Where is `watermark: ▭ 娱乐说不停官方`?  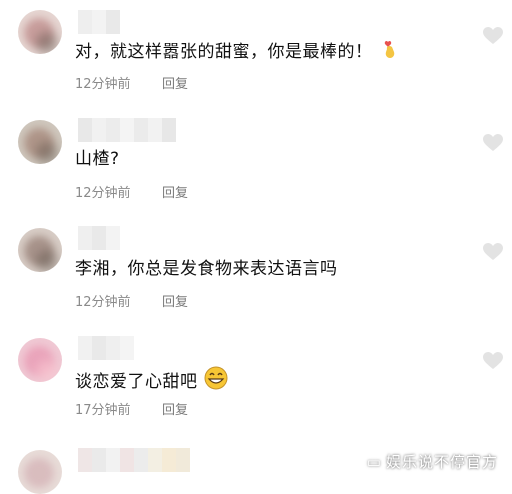 watermark: ▭ 娱乐说不停官方 is located at coordinates (432, 461).